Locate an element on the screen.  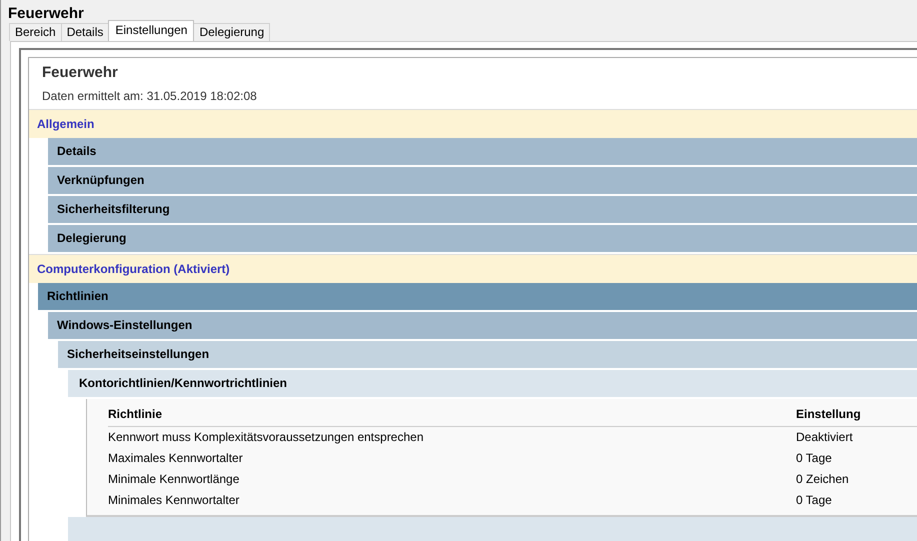
section-header: Sicherheitseinstellungen is located at coordinates (487, 355).